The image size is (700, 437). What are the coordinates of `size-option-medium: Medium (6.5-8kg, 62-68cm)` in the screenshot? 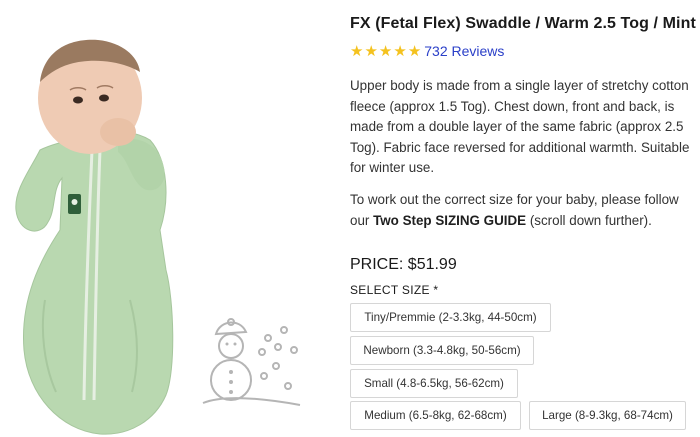 It's located at (435, 415).